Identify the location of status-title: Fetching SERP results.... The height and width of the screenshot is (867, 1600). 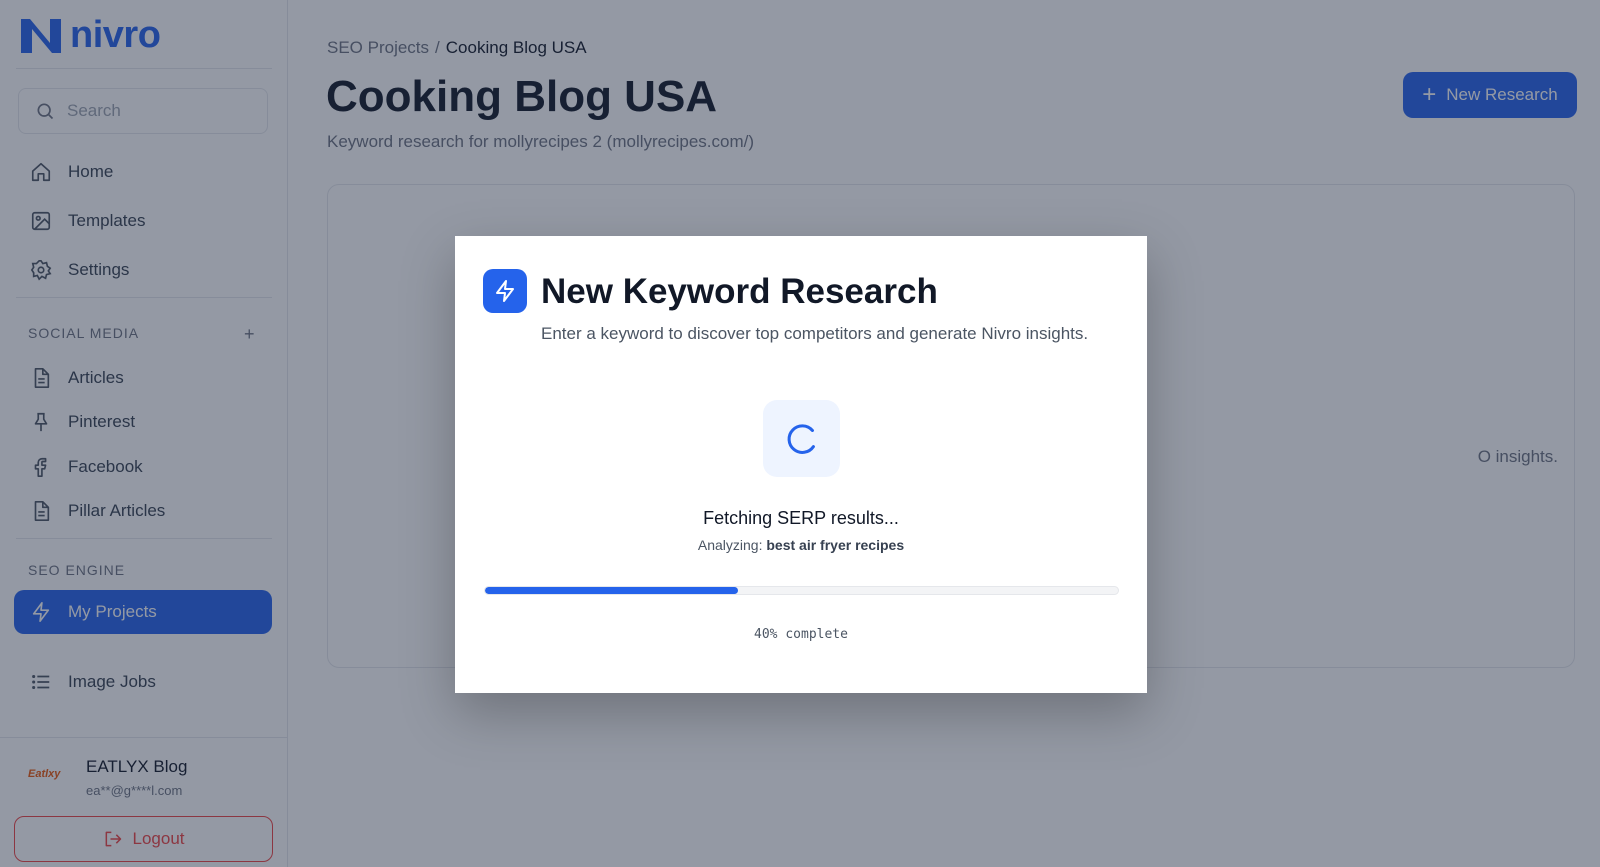
(801, 518).